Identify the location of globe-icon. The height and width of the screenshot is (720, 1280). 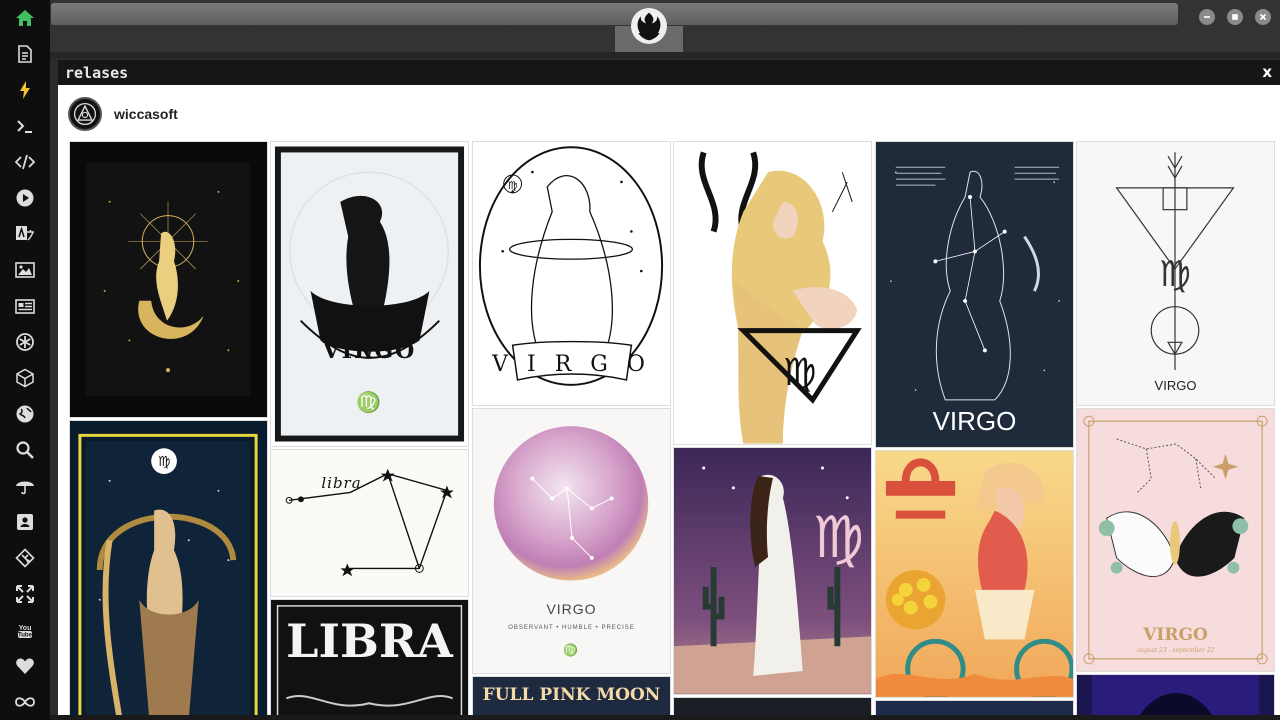
(25, 414).